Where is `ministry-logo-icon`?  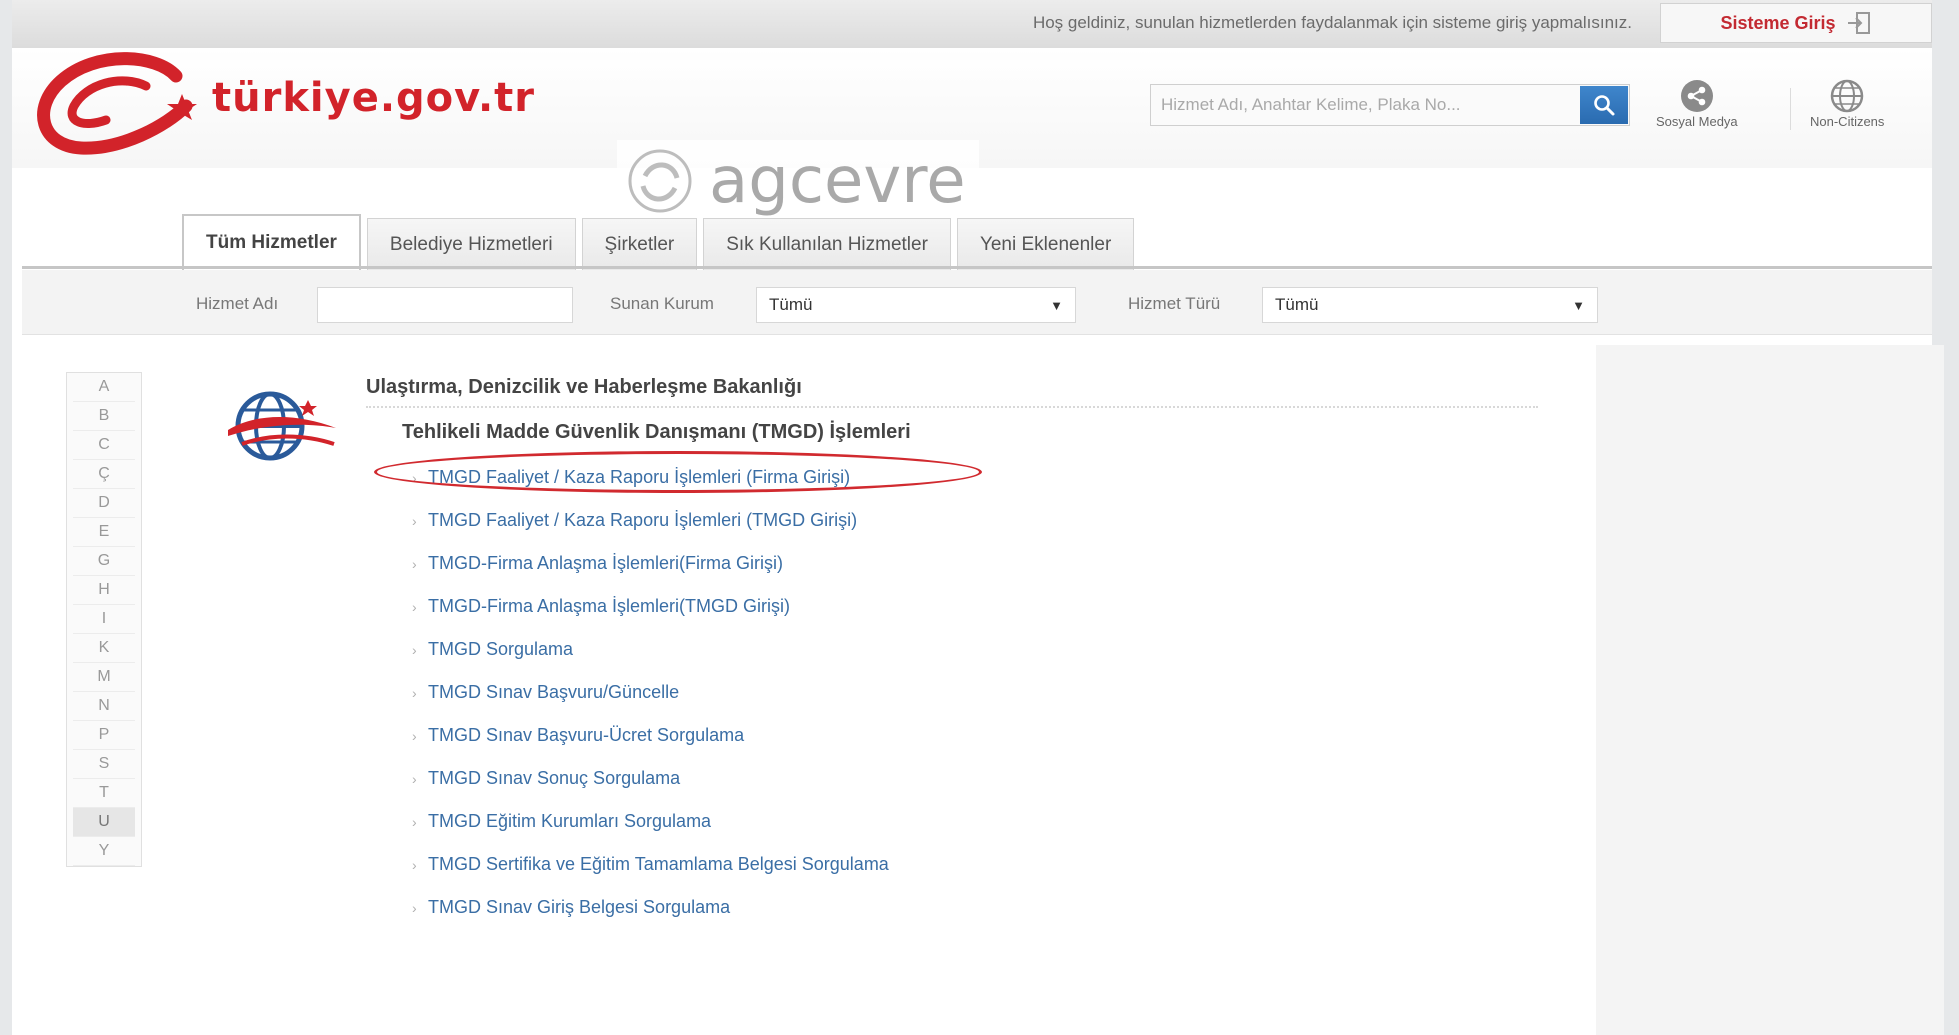 ministry-logo-icon is located at coordinates (284, 428).